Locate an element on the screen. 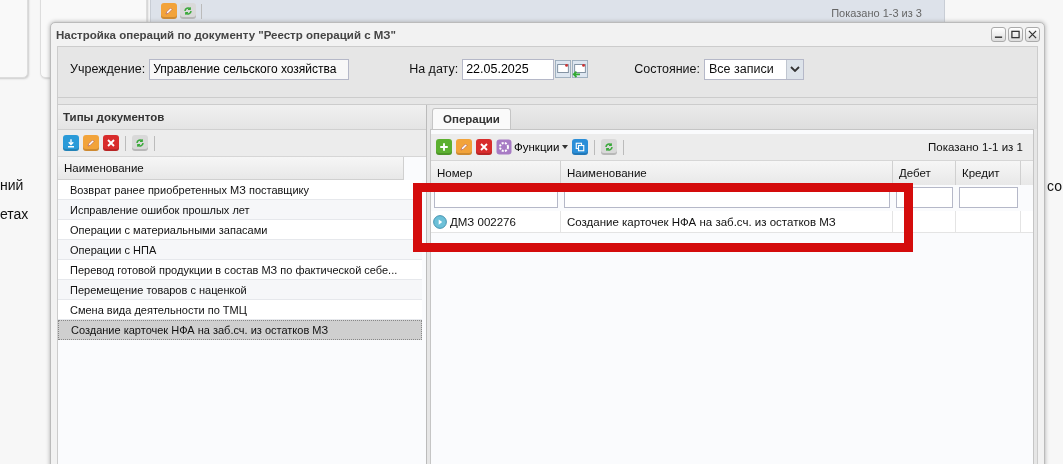 This screenshot has height=464, width=1063. copy-button is located at coordinates (580, 147).